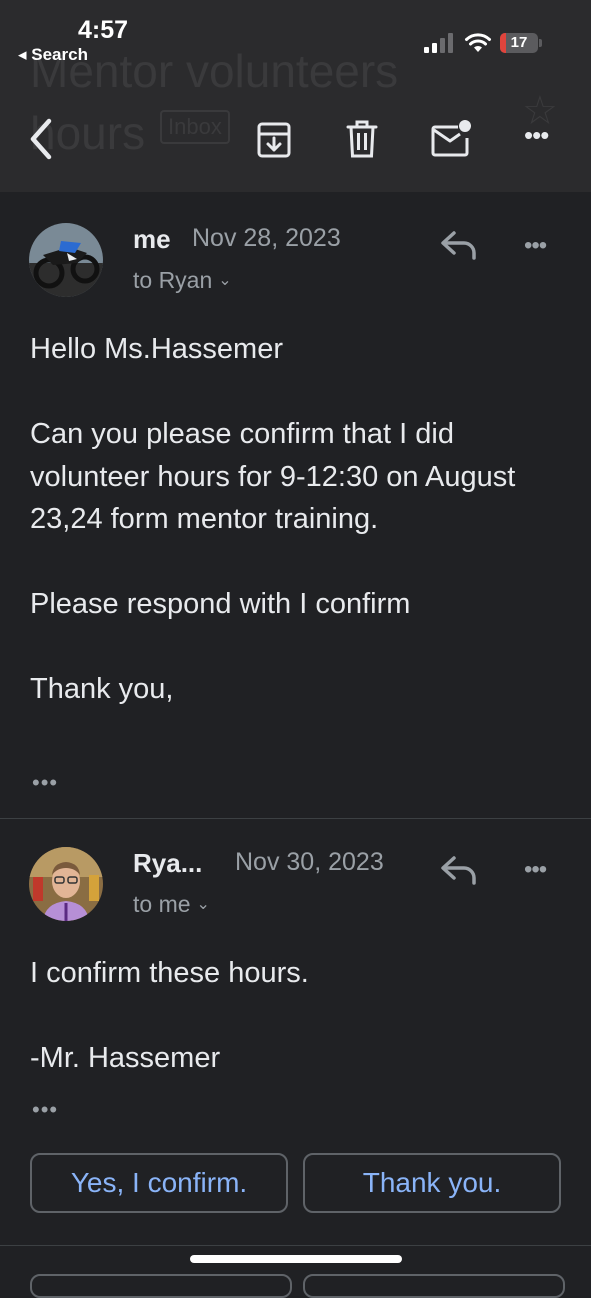 This screenshot has height=1298, width=591. Describe the element at coordinates (152, 239) in the screenshot. I see `sender-name: me` at that location.